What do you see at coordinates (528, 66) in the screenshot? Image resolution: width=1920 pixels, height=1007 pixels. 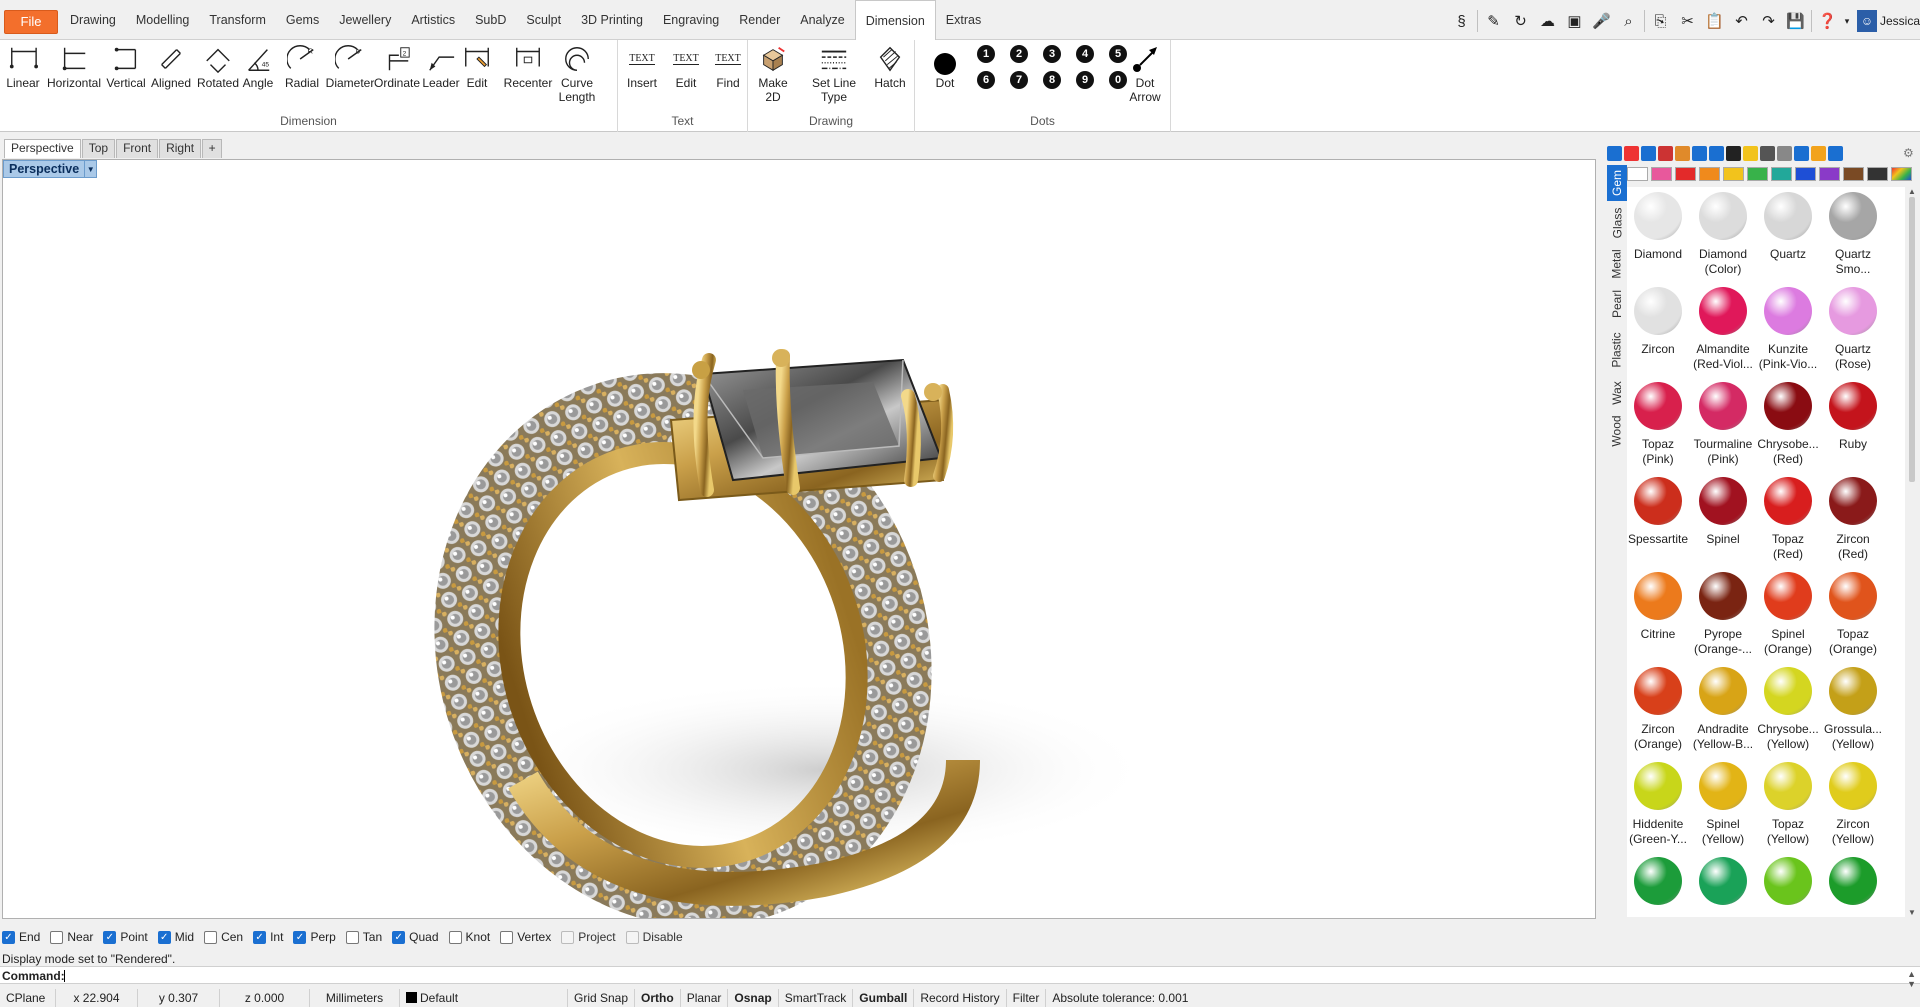 I see `dimension-recenter-button: Recenter` at bounding box center [528, 66].